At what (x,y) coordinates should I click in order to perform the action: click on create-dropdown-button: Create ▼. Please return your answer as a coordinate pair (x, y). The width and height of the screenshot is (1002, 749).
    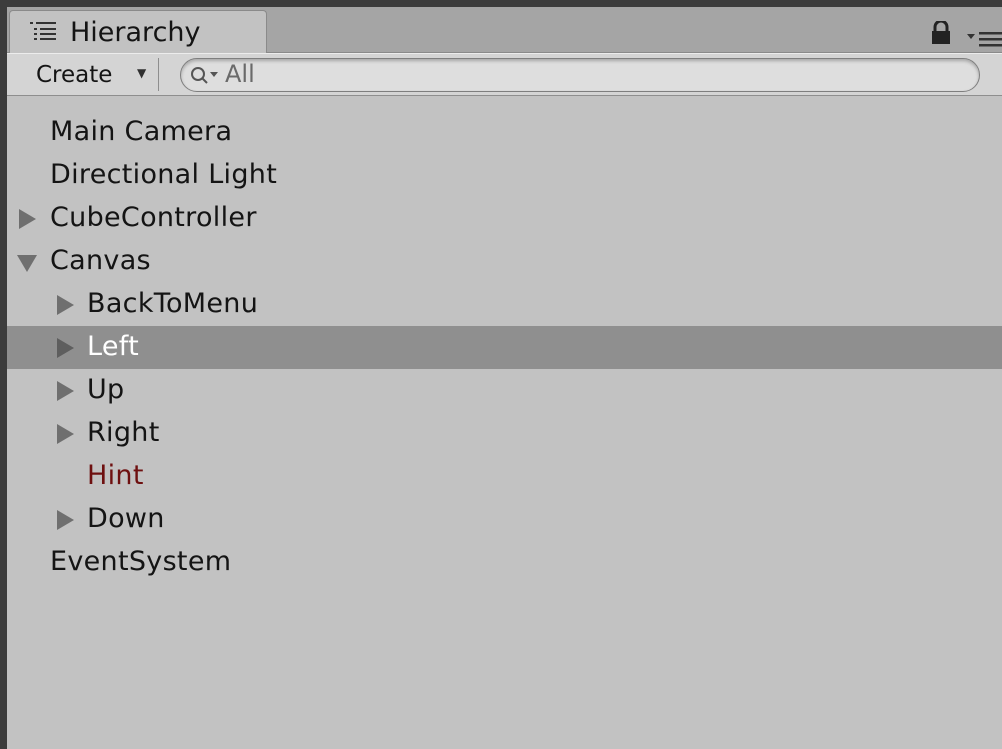
    Looking at the image, I should click on (89, 74).